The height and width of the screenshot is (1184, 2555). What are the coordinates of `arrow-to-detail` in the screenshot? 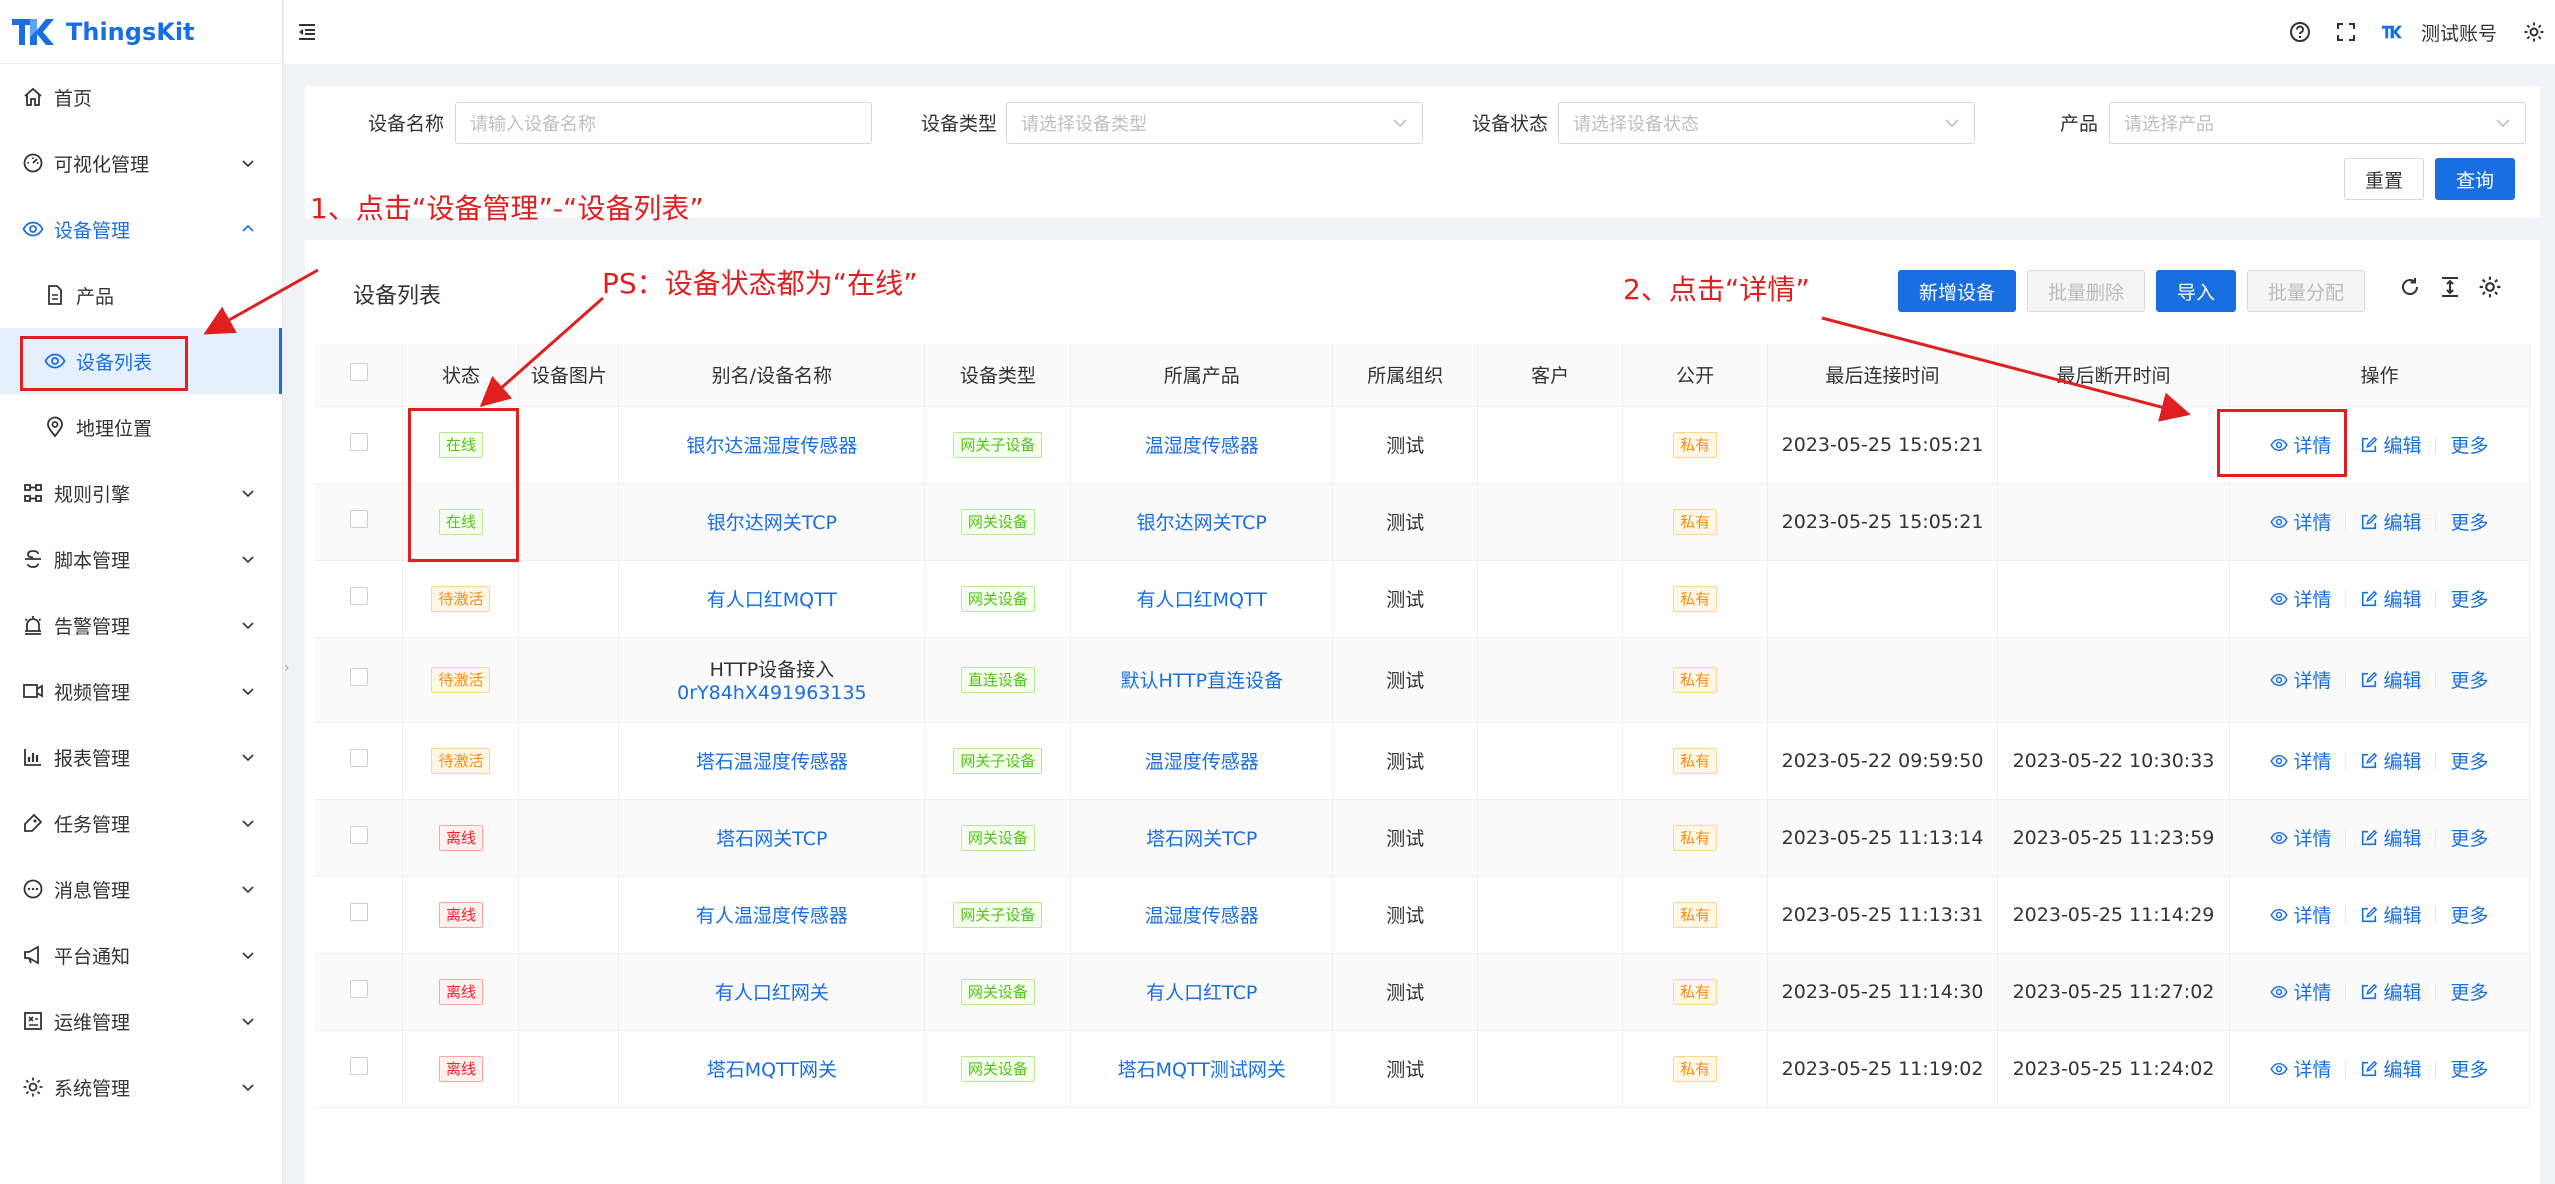 It's located at (2006, 369).